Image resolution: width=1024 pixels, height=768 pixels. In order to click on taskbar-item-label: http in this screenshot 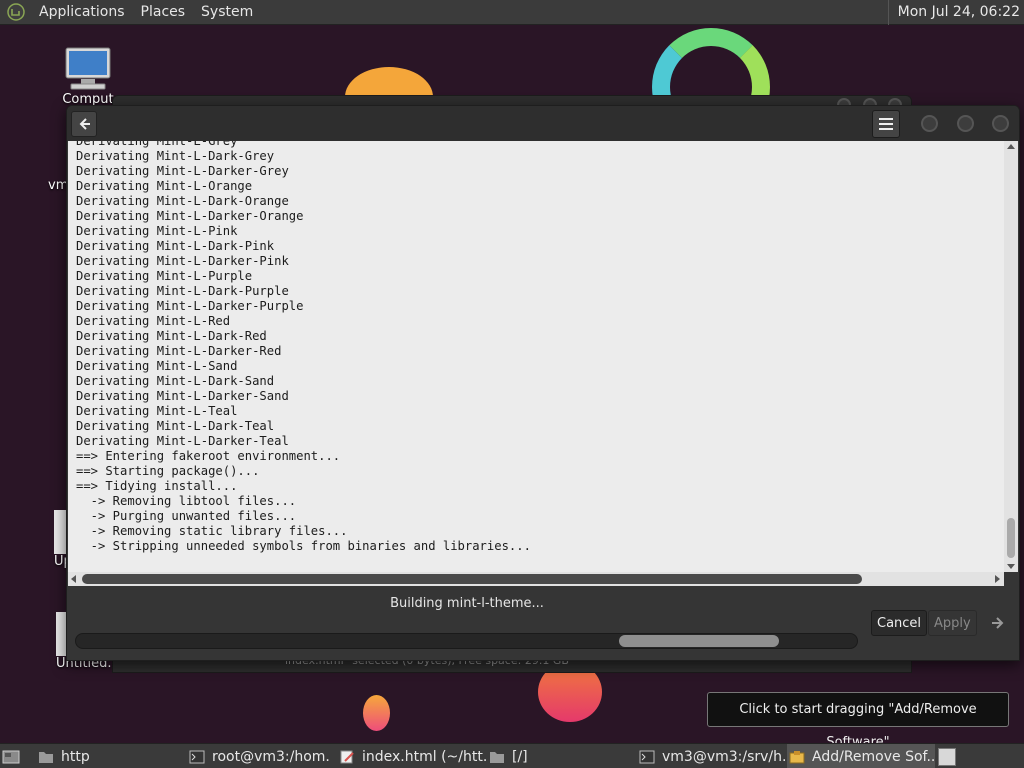, I will do `click(75, 756)`.